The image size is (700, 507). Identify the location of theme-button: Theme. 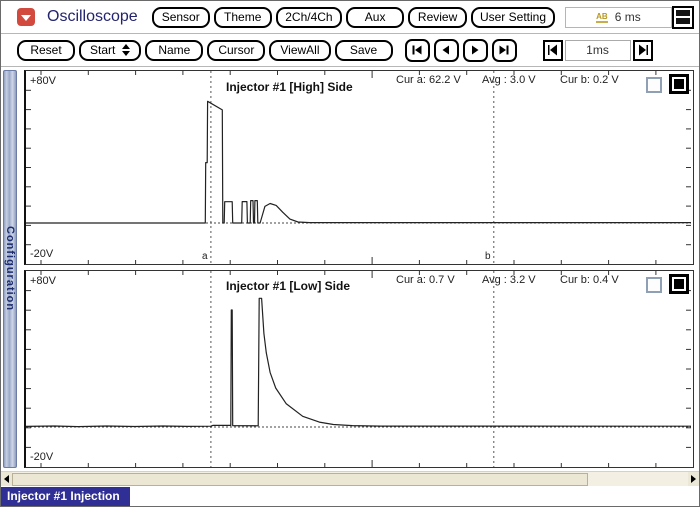
(242, 17).